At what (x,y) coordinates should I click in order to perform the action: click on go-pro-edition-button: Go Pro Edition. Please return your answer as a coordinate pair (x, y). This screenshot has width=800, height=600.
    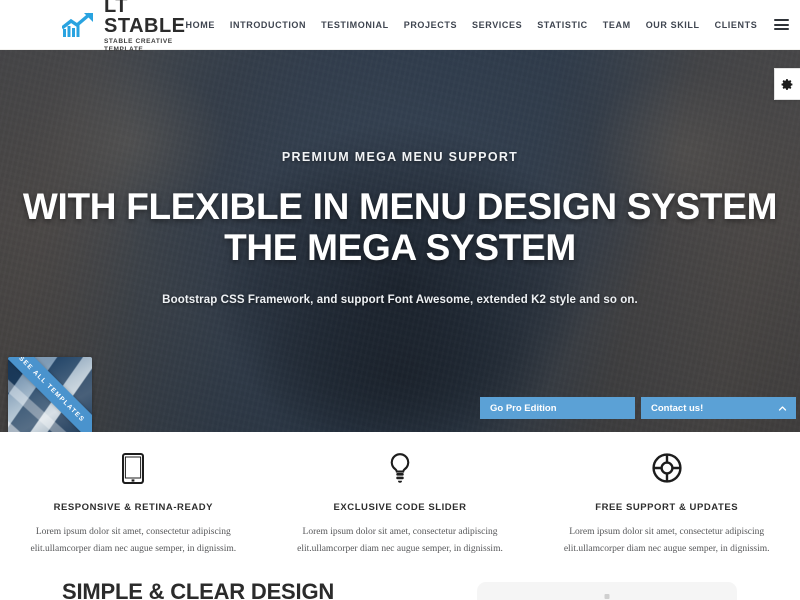
    Looking at the image, I should click on (557, 408).